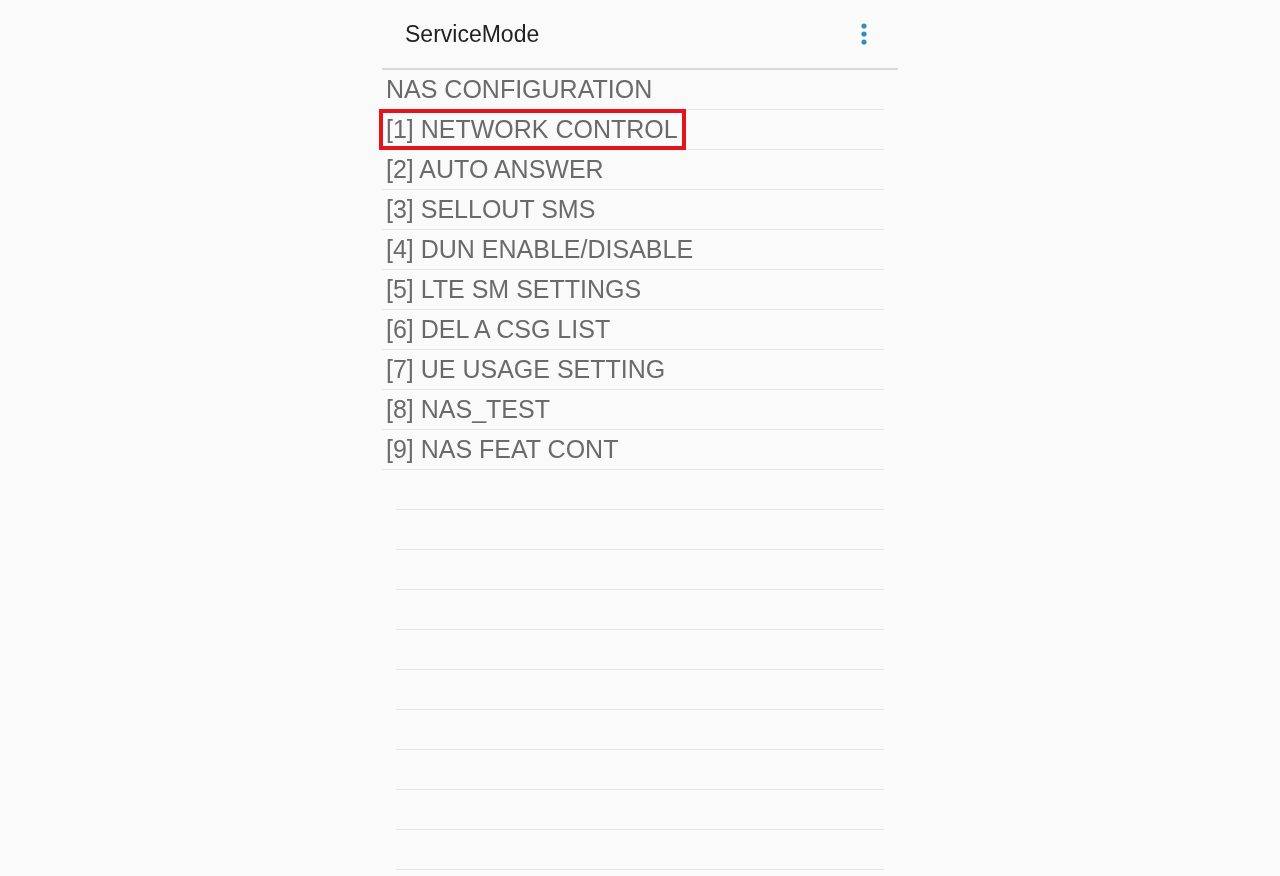  Describe the element at coordinates (526, 369) in the screenshot. I see `menu-item: [7] UE USAGE SETTING` at that location.